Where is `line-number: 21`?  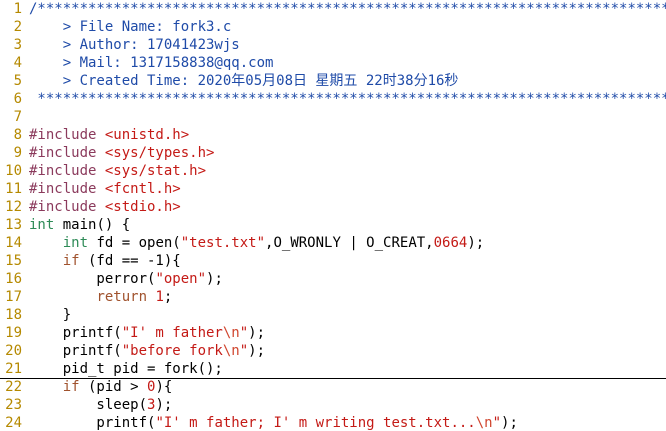
line-number: 21 is located at coordinates (13, 369).